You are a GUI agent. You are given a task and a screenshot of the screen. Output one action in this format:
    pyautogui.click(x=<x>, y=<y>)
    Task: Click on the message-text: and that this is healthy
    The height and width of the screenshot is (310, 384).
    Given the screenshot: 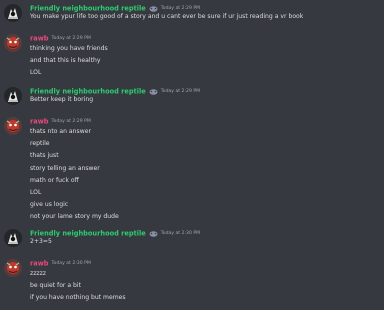 What is the action you would take?
    pyautogui.click(x=65, y=61)
    